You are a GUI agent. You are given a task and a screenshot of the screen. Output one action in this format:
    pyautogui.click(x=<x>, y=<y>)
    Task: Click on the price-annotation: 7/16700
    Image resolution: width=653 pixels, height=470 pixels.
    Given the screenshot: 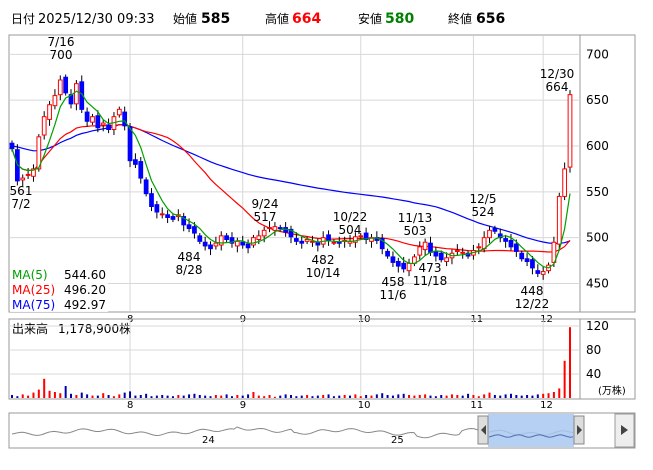 What is the action you would take?
    pyautogui.click(x=61, y=48)
    